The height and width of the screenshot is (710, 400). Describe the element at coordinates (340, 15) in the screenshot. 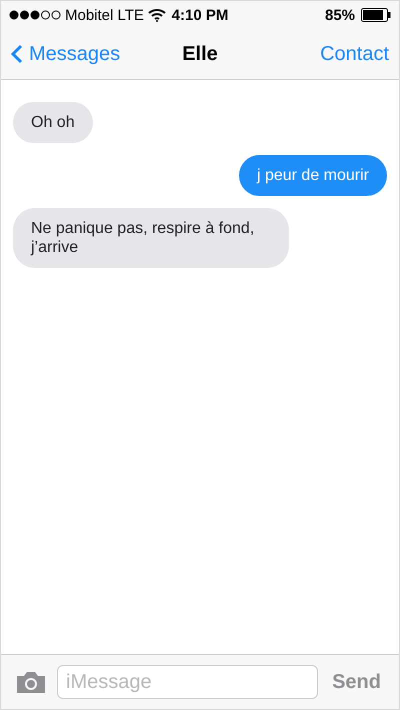

I see `battery-percent: 85%` at that location.